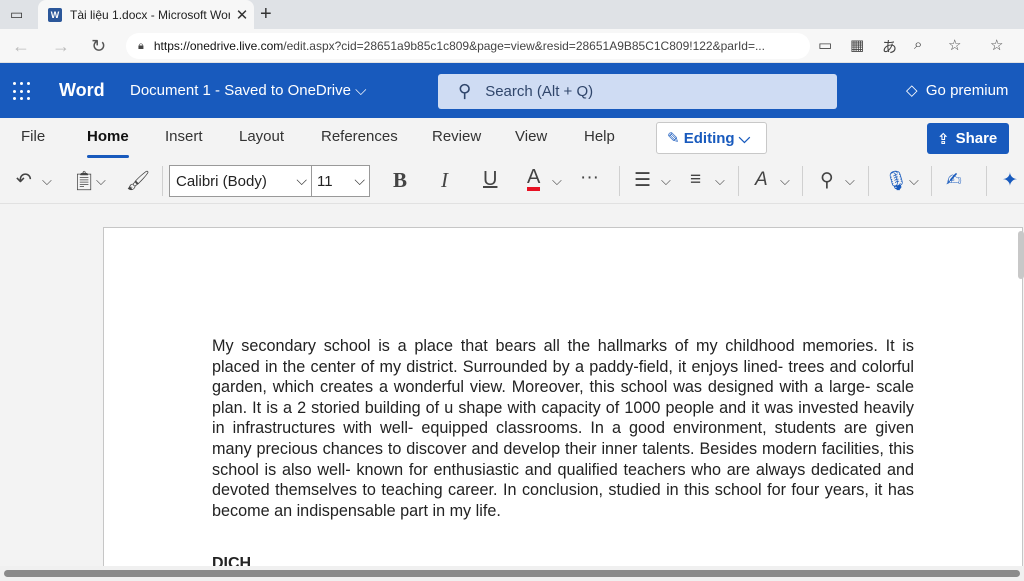  Describe the element at coordinates (248, 90) in the screenshot. I see `document-title: Document 1 - Saved to OneDrive ⌵` at that location.